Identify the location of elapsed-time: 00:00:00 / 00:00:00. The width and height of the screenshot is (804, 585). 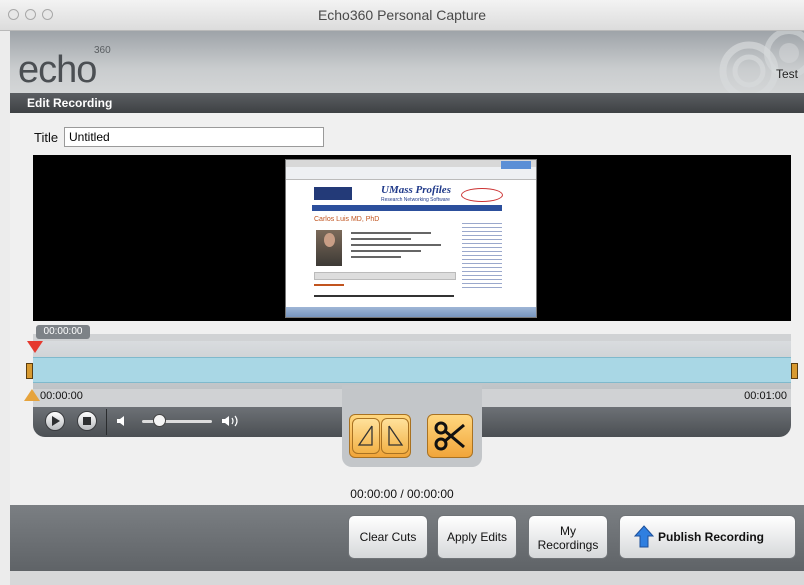
(402, 494).